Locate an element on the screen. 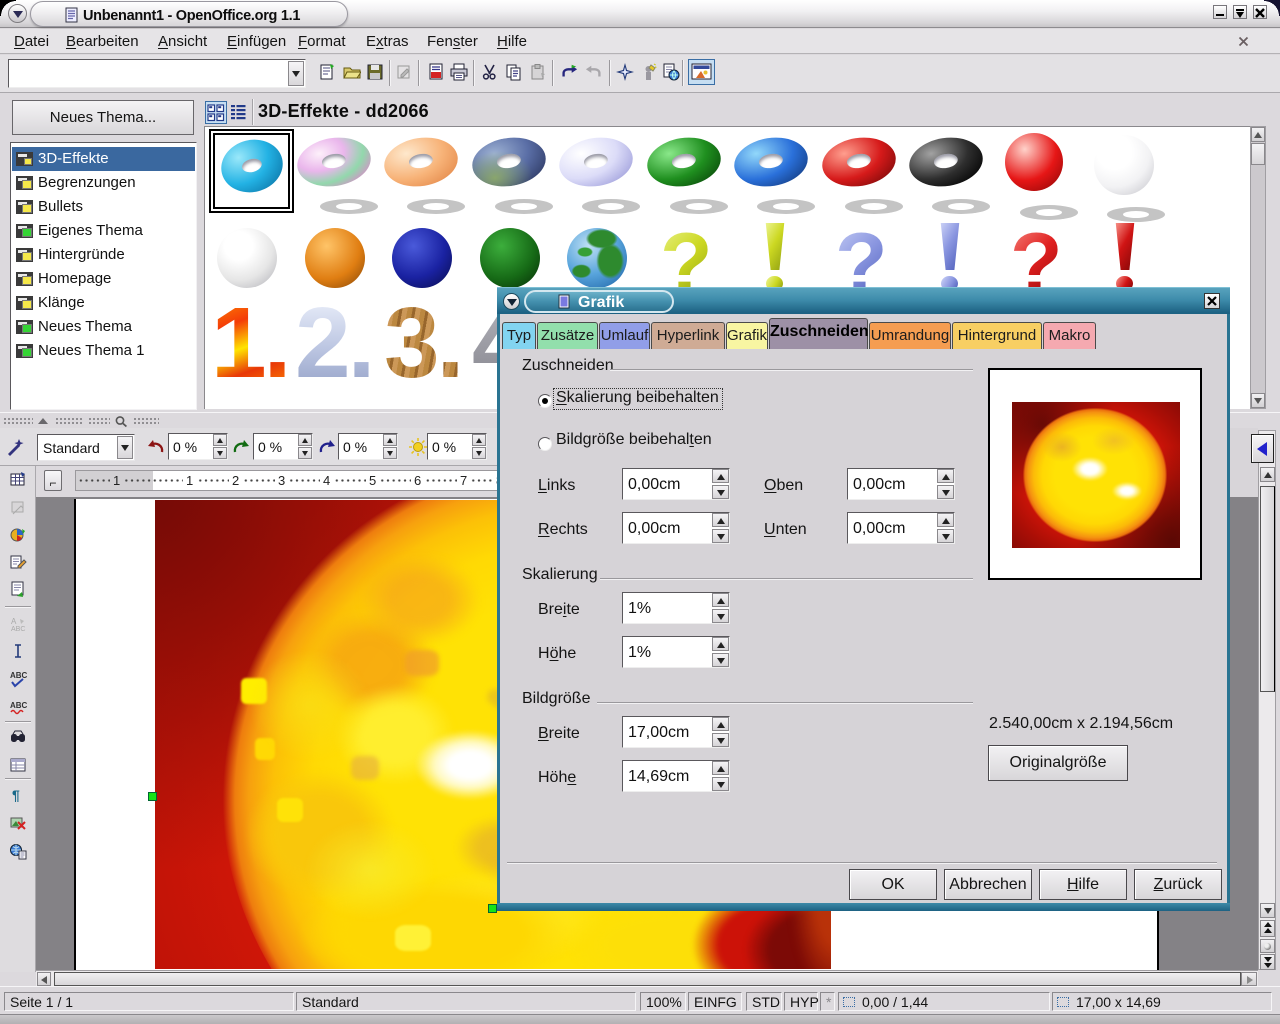 The image size is (1280, 1024). svg-text: A is located at coordinates (14, 621).